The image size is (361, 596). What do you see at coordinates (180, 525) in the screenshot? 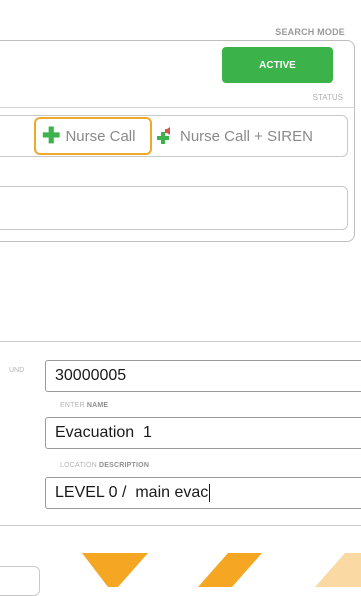
I see `form-bottom-divider` at bounding box center [180, 525].